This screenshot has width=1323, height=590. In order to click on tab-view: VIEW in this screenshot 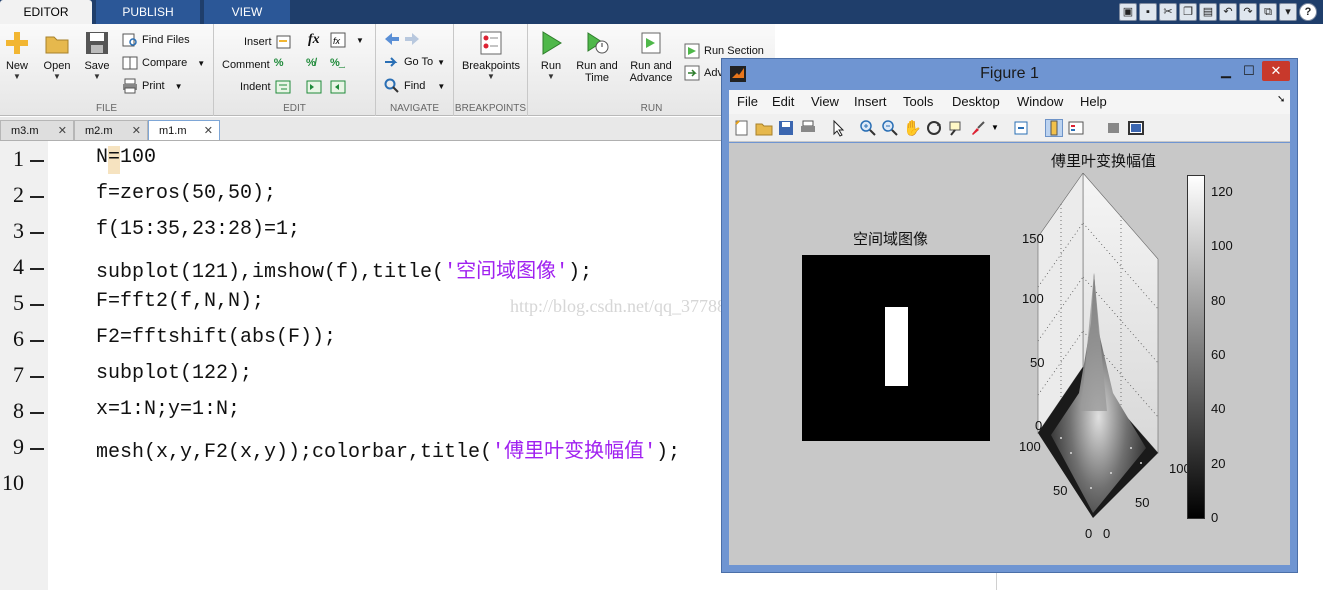, I will do `click(247, 12)`.